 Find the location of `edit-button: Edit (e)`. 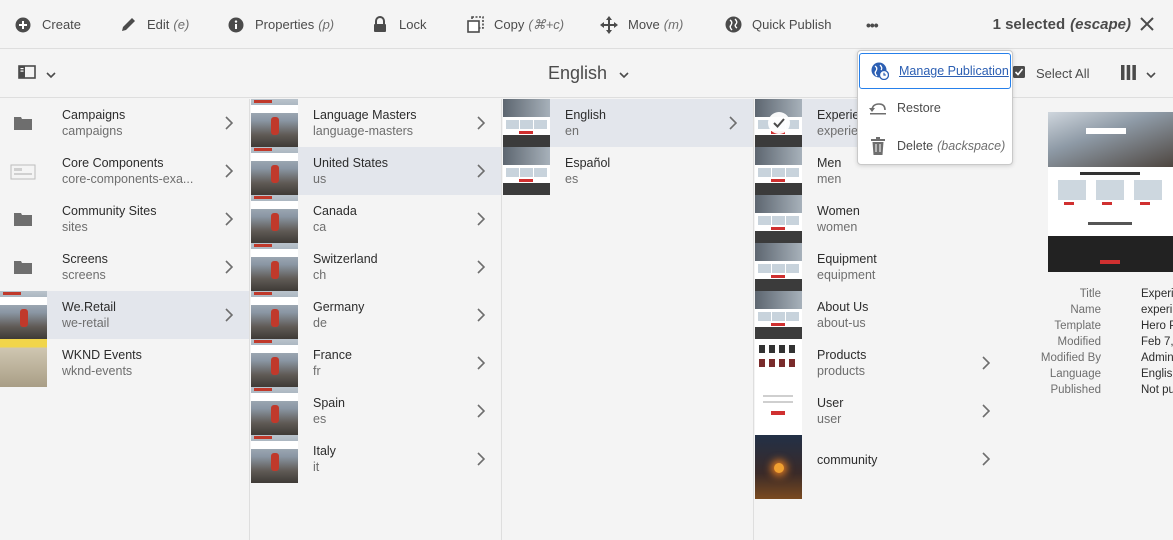

edit-button: Edit (e) is located at coordinates (154, 24).